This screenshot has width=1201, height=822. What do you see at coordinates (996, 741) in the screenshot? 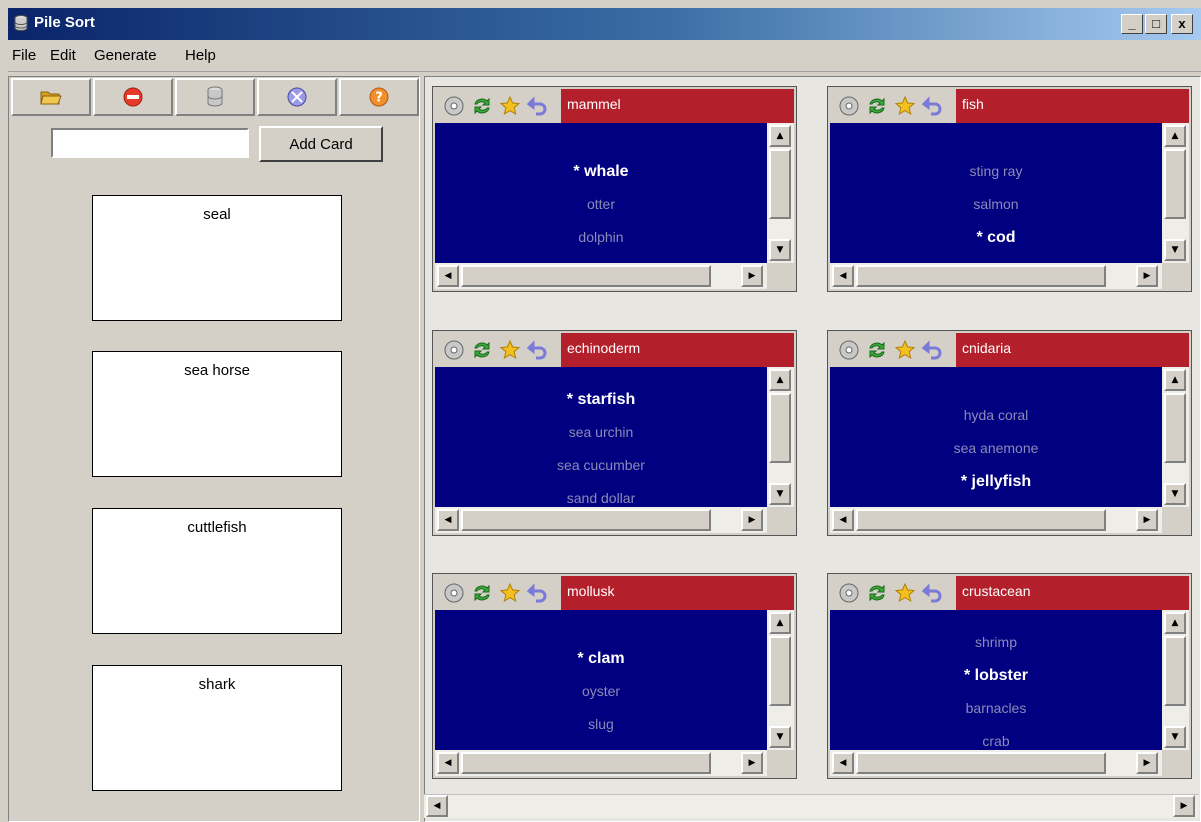
I see `pile-item: crab` at bounding box center [996, 741].